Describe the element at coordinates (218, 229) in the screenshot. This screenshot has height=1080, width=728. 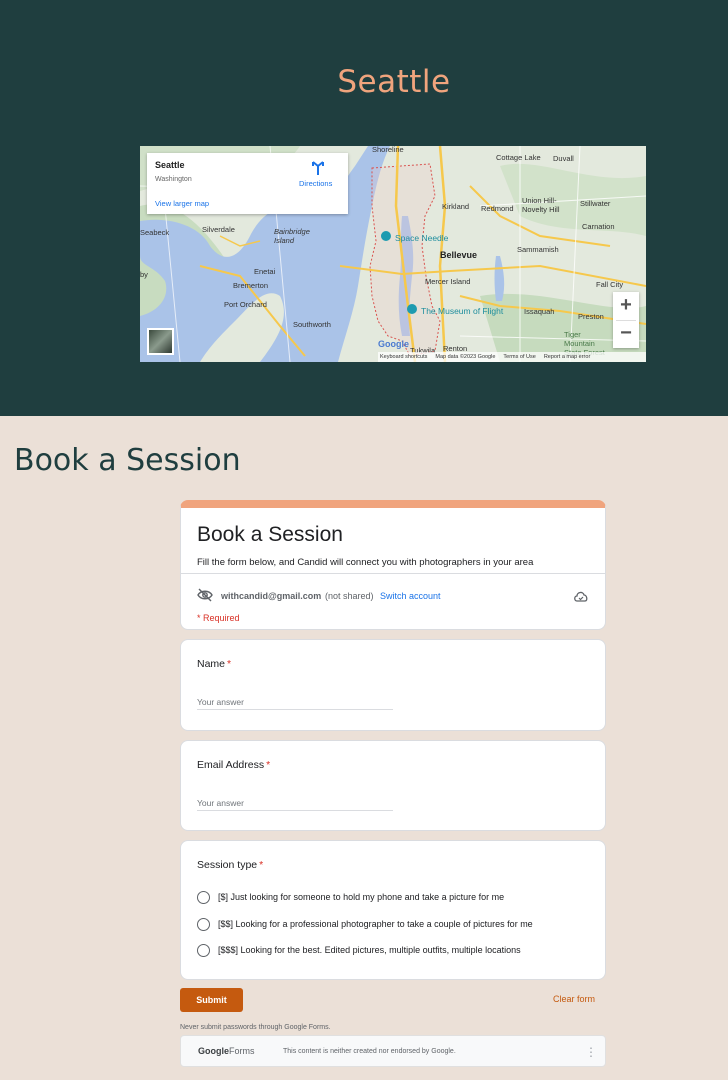
I see `map-label: Silverdale` at that location.